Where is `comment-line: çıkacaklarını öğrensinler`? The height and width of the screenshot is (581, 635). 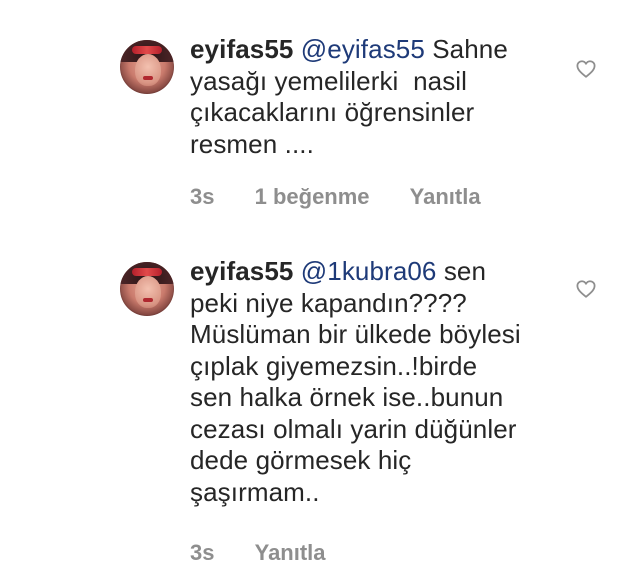 comment-line: çıkacaklarını öğrensinler is located at coordinates (332, 112).